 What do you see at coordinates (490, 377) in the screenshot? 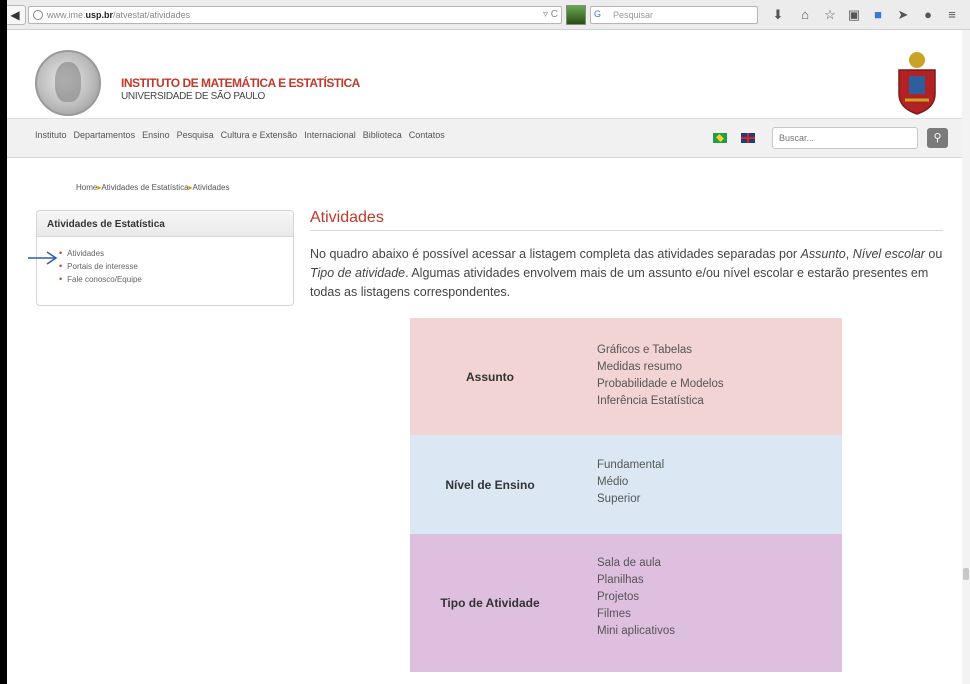
I see `row-label: Assunto` at bounding box center [490, 377].